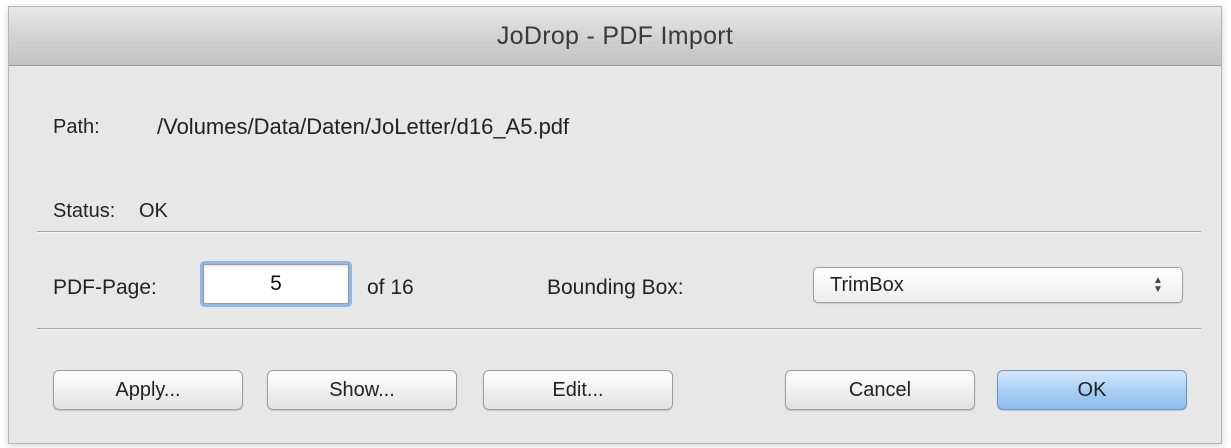 Image resolution: width=1231 pixels, height=448 pixels. What do you see at coordinates (153, 211) in the screenshot?
I see `status-value: OK` at bounding box center [153, 211].